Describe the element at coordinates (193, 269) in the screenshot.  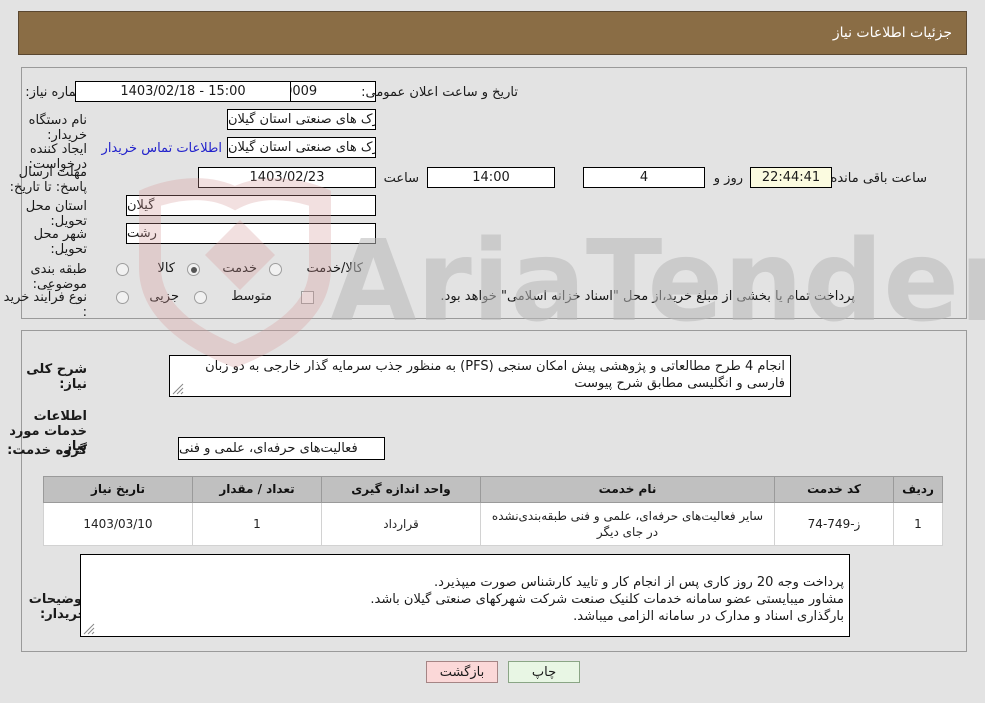
I see `radio-category-khedmat` at that location.